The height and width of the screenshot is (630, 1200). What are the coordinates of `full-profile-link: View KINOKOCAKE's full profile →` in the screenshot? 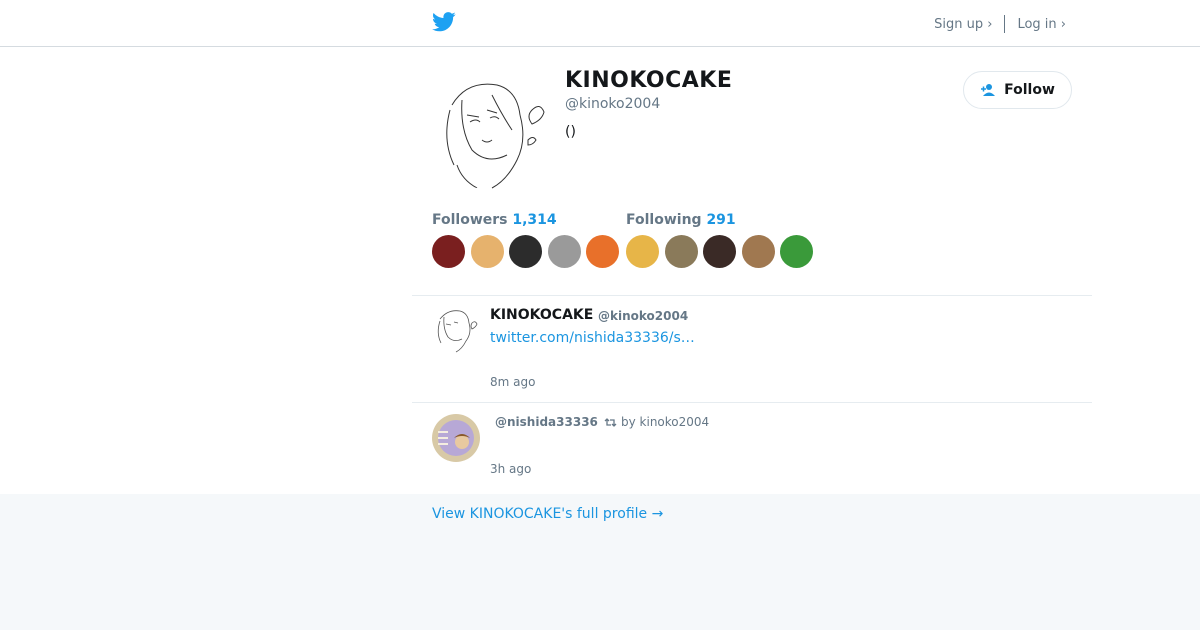 It's located at (547, 514).